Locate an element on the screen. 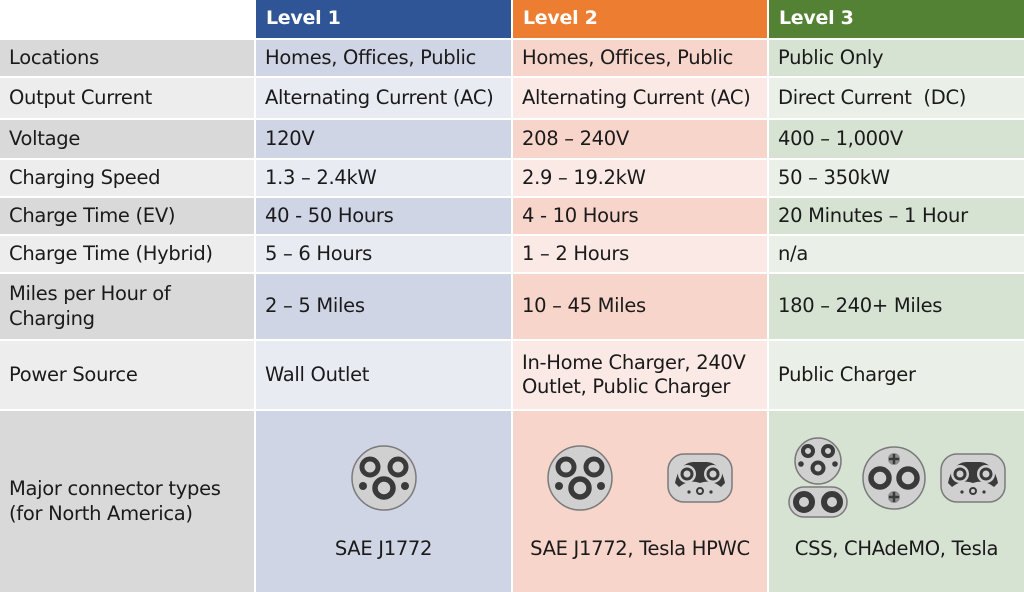 The width and height of the screenshot is (1024, 592). ccs-connector-icon is located at coordinates (818, 478).